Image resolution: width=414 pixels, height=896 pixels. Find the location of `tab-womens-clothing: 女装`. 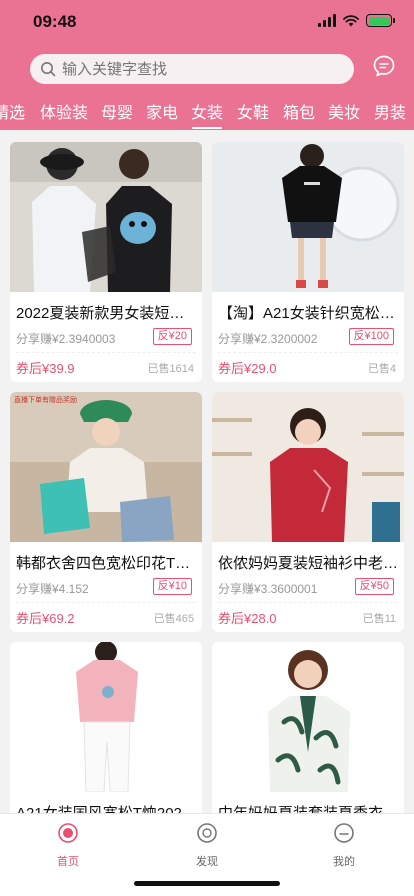

tab-womens-clothing: 女装 is located at coordinates (207, 114).